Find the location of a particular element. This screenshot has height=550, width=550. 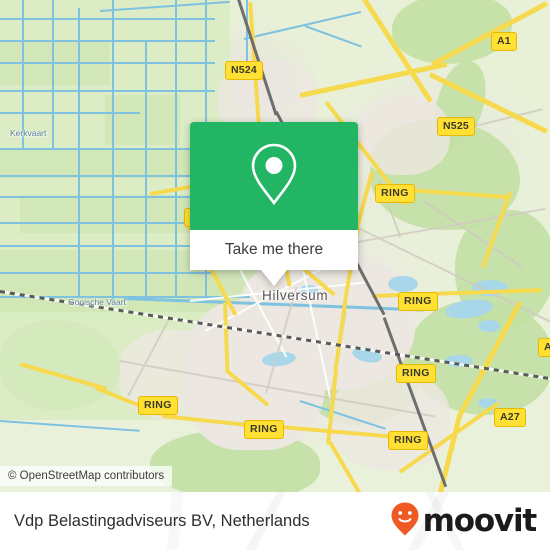

road-shield-a27: A27 is located at coordinates (510, 417).